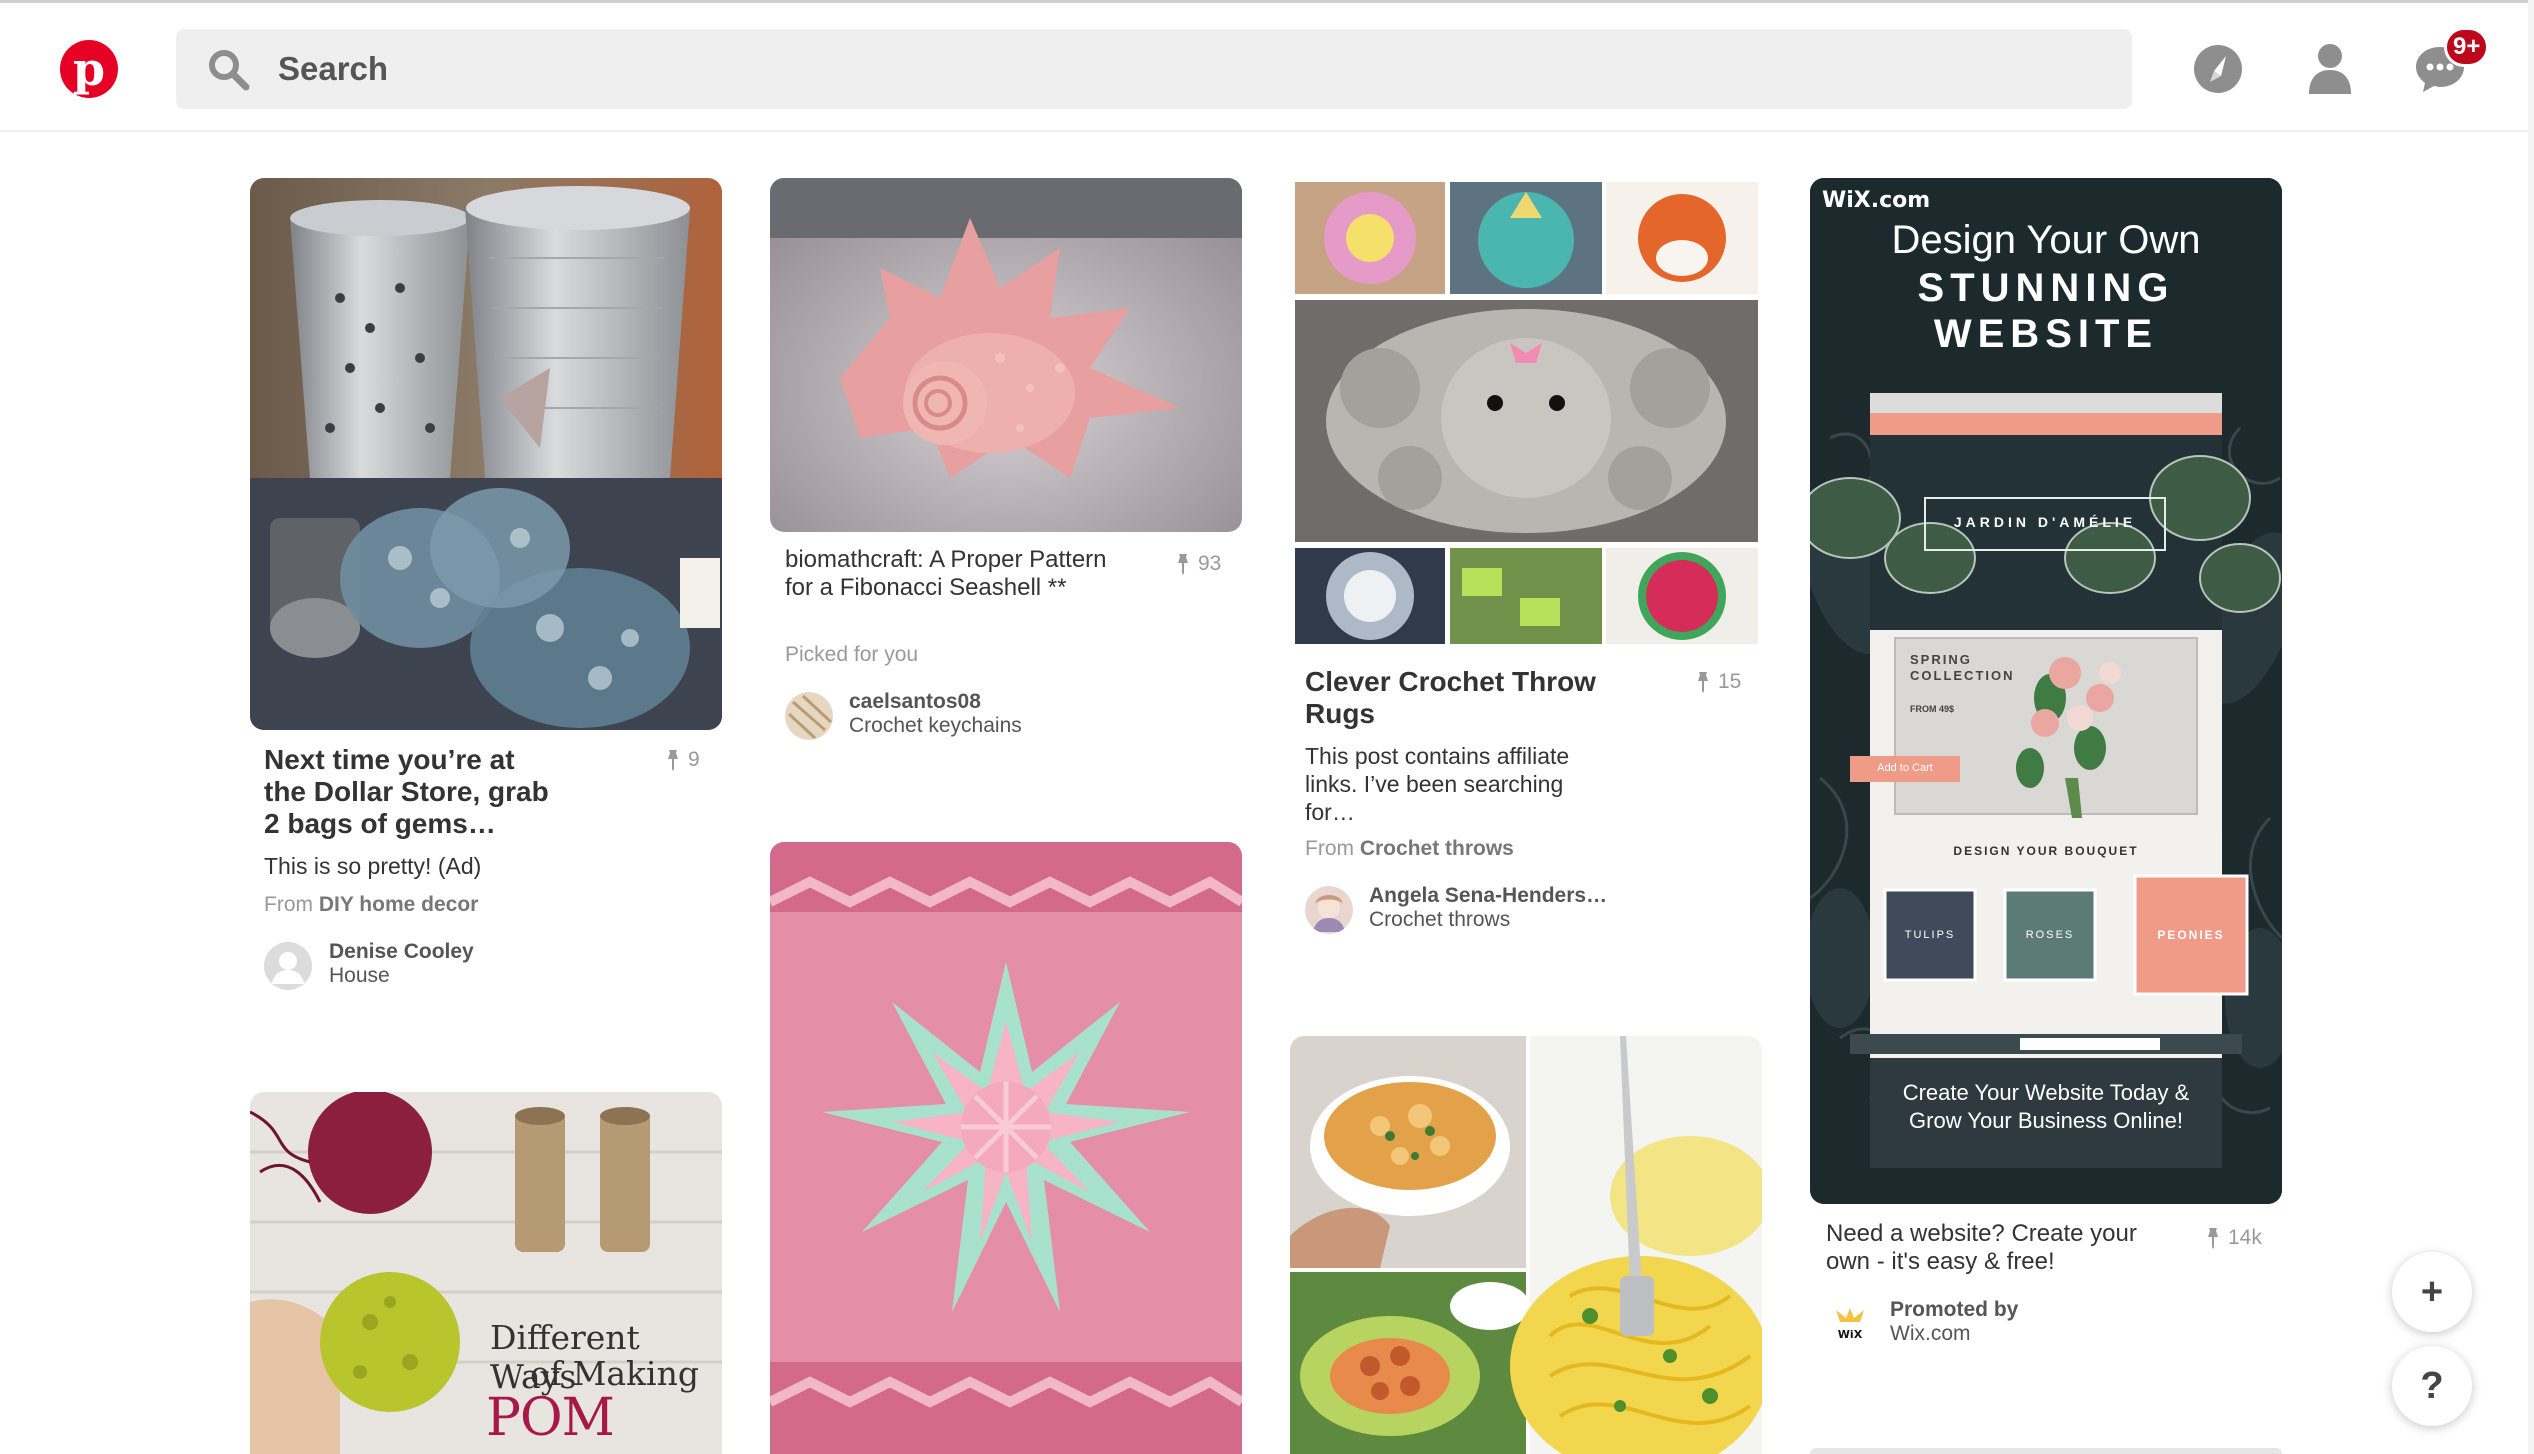 This screenshot has width=2534, height=1454. I want to click on repin-count: 14k, so click(2234, 1238).